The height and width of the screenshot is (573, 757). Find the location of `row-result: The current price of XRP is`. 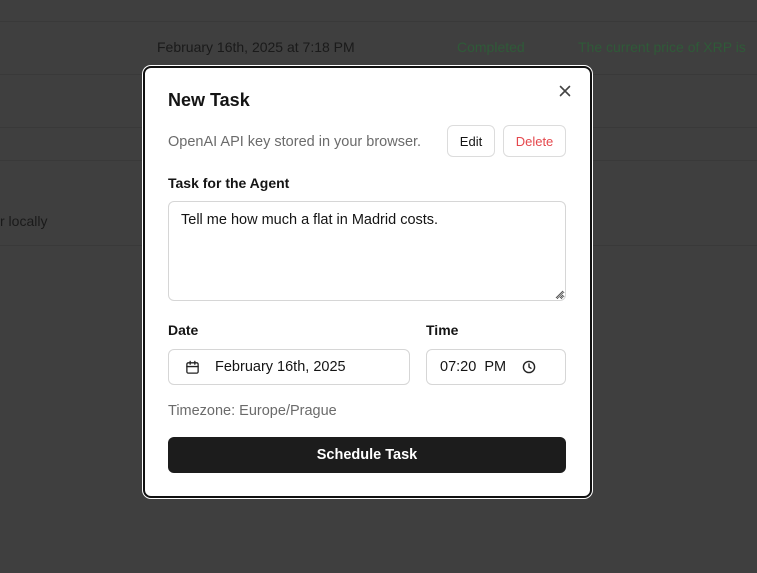

row-result: The current price of XRP is is located at coordinates (662, 47).